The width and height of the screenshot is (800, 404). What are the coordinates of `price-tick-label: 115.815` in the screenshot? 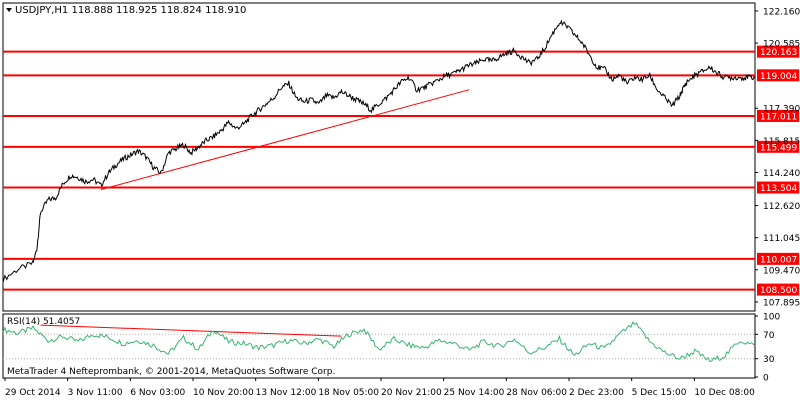 It's located at (781, 142).